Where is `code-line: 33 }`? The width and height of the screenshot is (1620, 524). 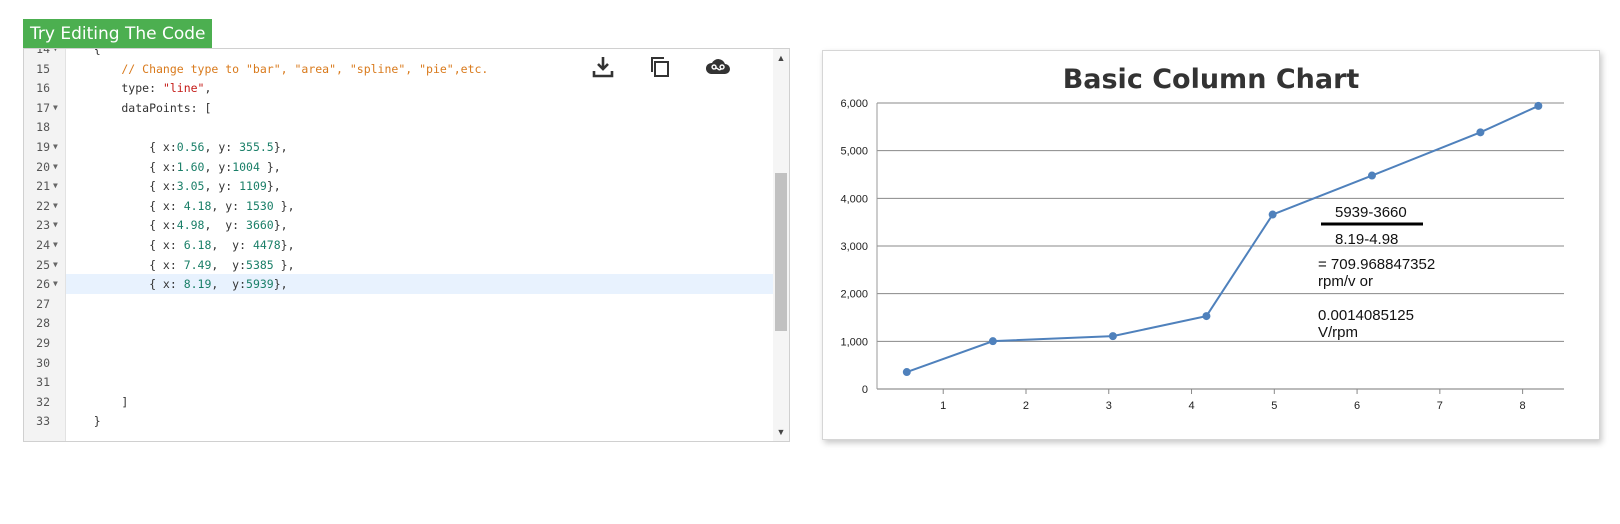
code-line: 33 } is located at coordinates (400, 421).